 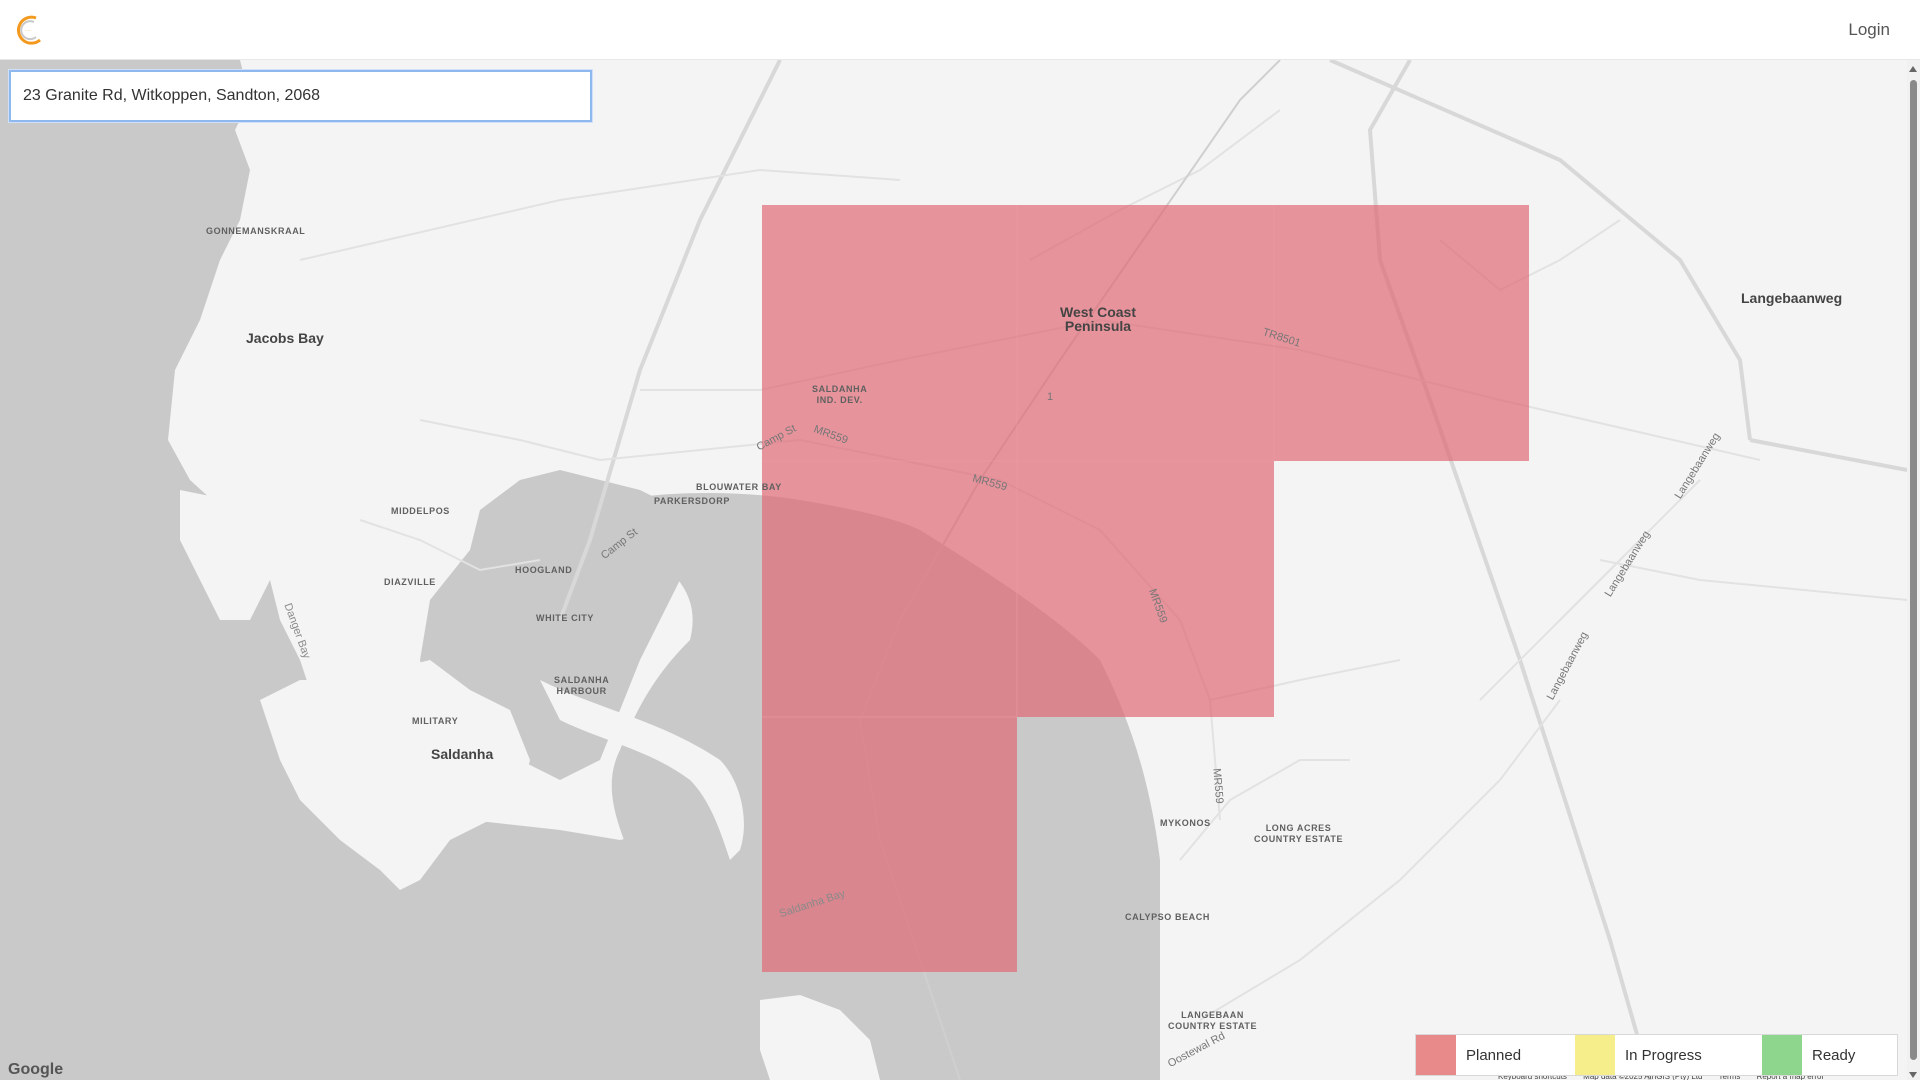 What do you see at coordinates (582, 685) in the screenshot?
I see `label-saldanha-harbour: SALDANHA HARBOUR` at bounding box center [582, 685].